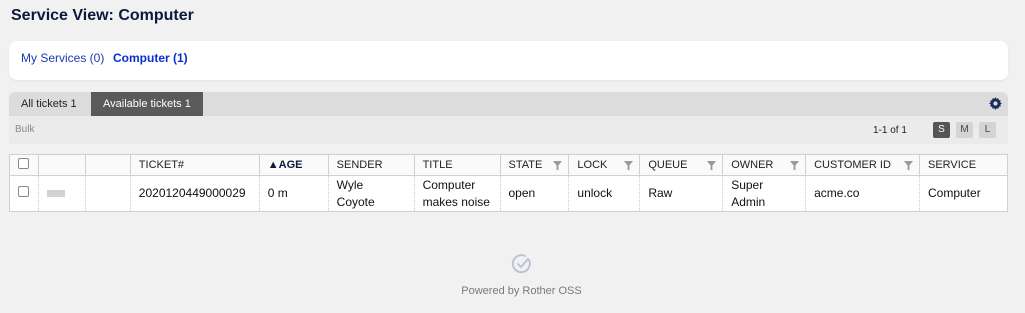  What do you see at coordinates (456, 201) in the screenshot?
I see `title-line: makes noise` at bounding box center [456, 201].